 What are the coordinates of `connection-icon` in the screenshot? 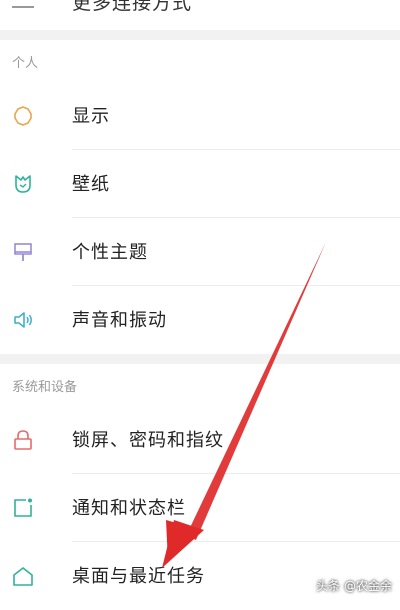 It's located at (23, 4).